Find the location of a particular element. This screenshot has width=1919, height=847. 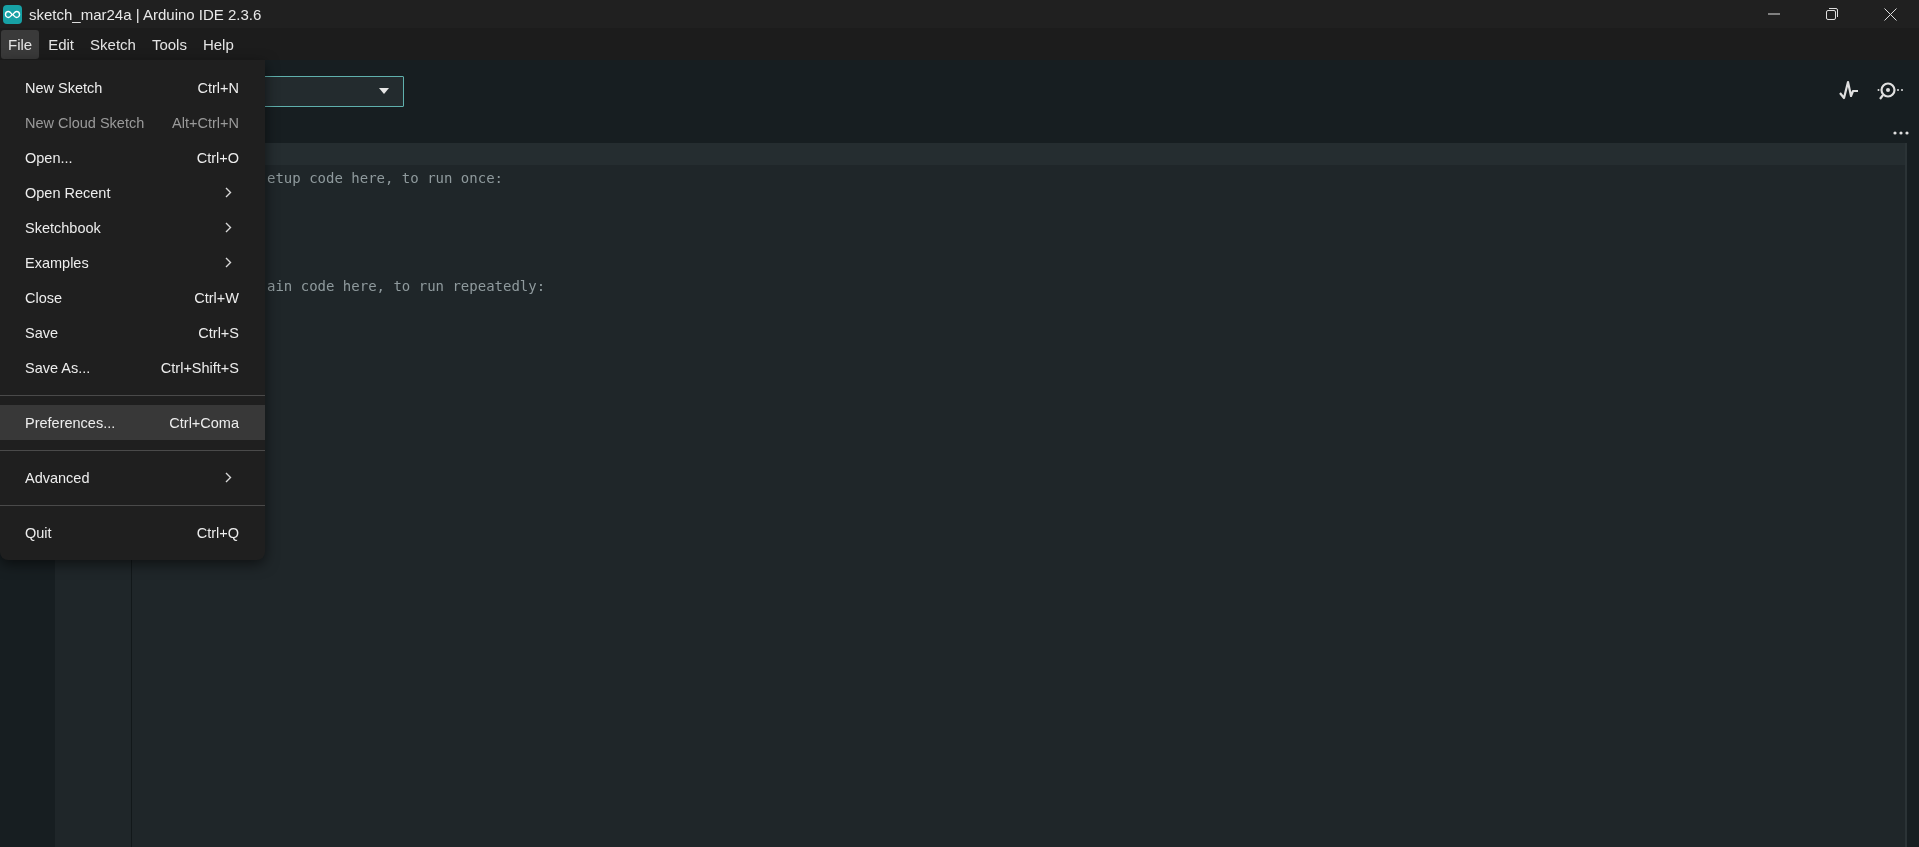

menu-item: Sketchbook is located at coordinates (132, 227).